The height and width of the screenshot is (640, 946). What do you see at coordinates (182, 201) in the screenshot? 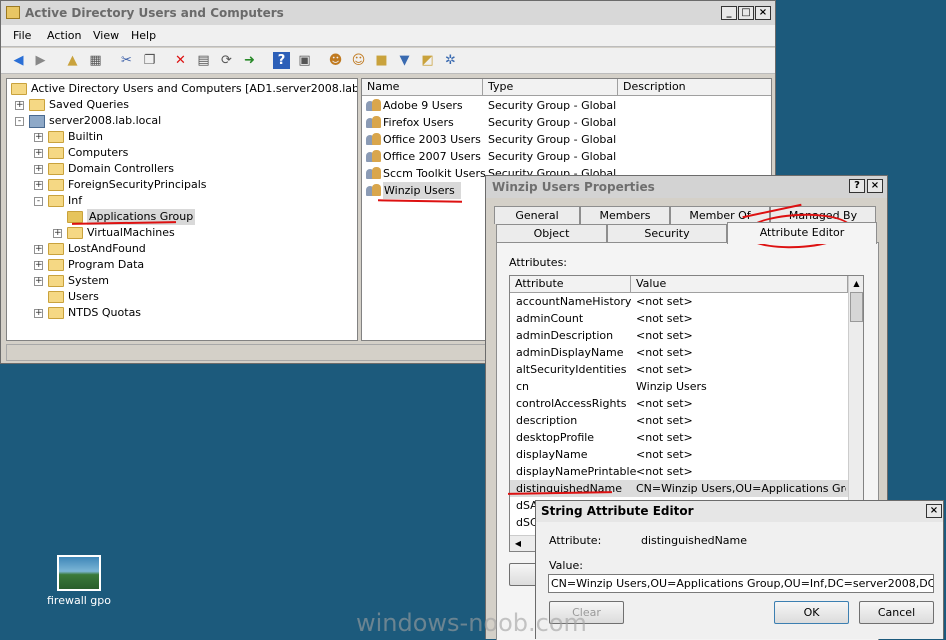
I see `tree-node: - Inf` at bounding box center [182, 201].